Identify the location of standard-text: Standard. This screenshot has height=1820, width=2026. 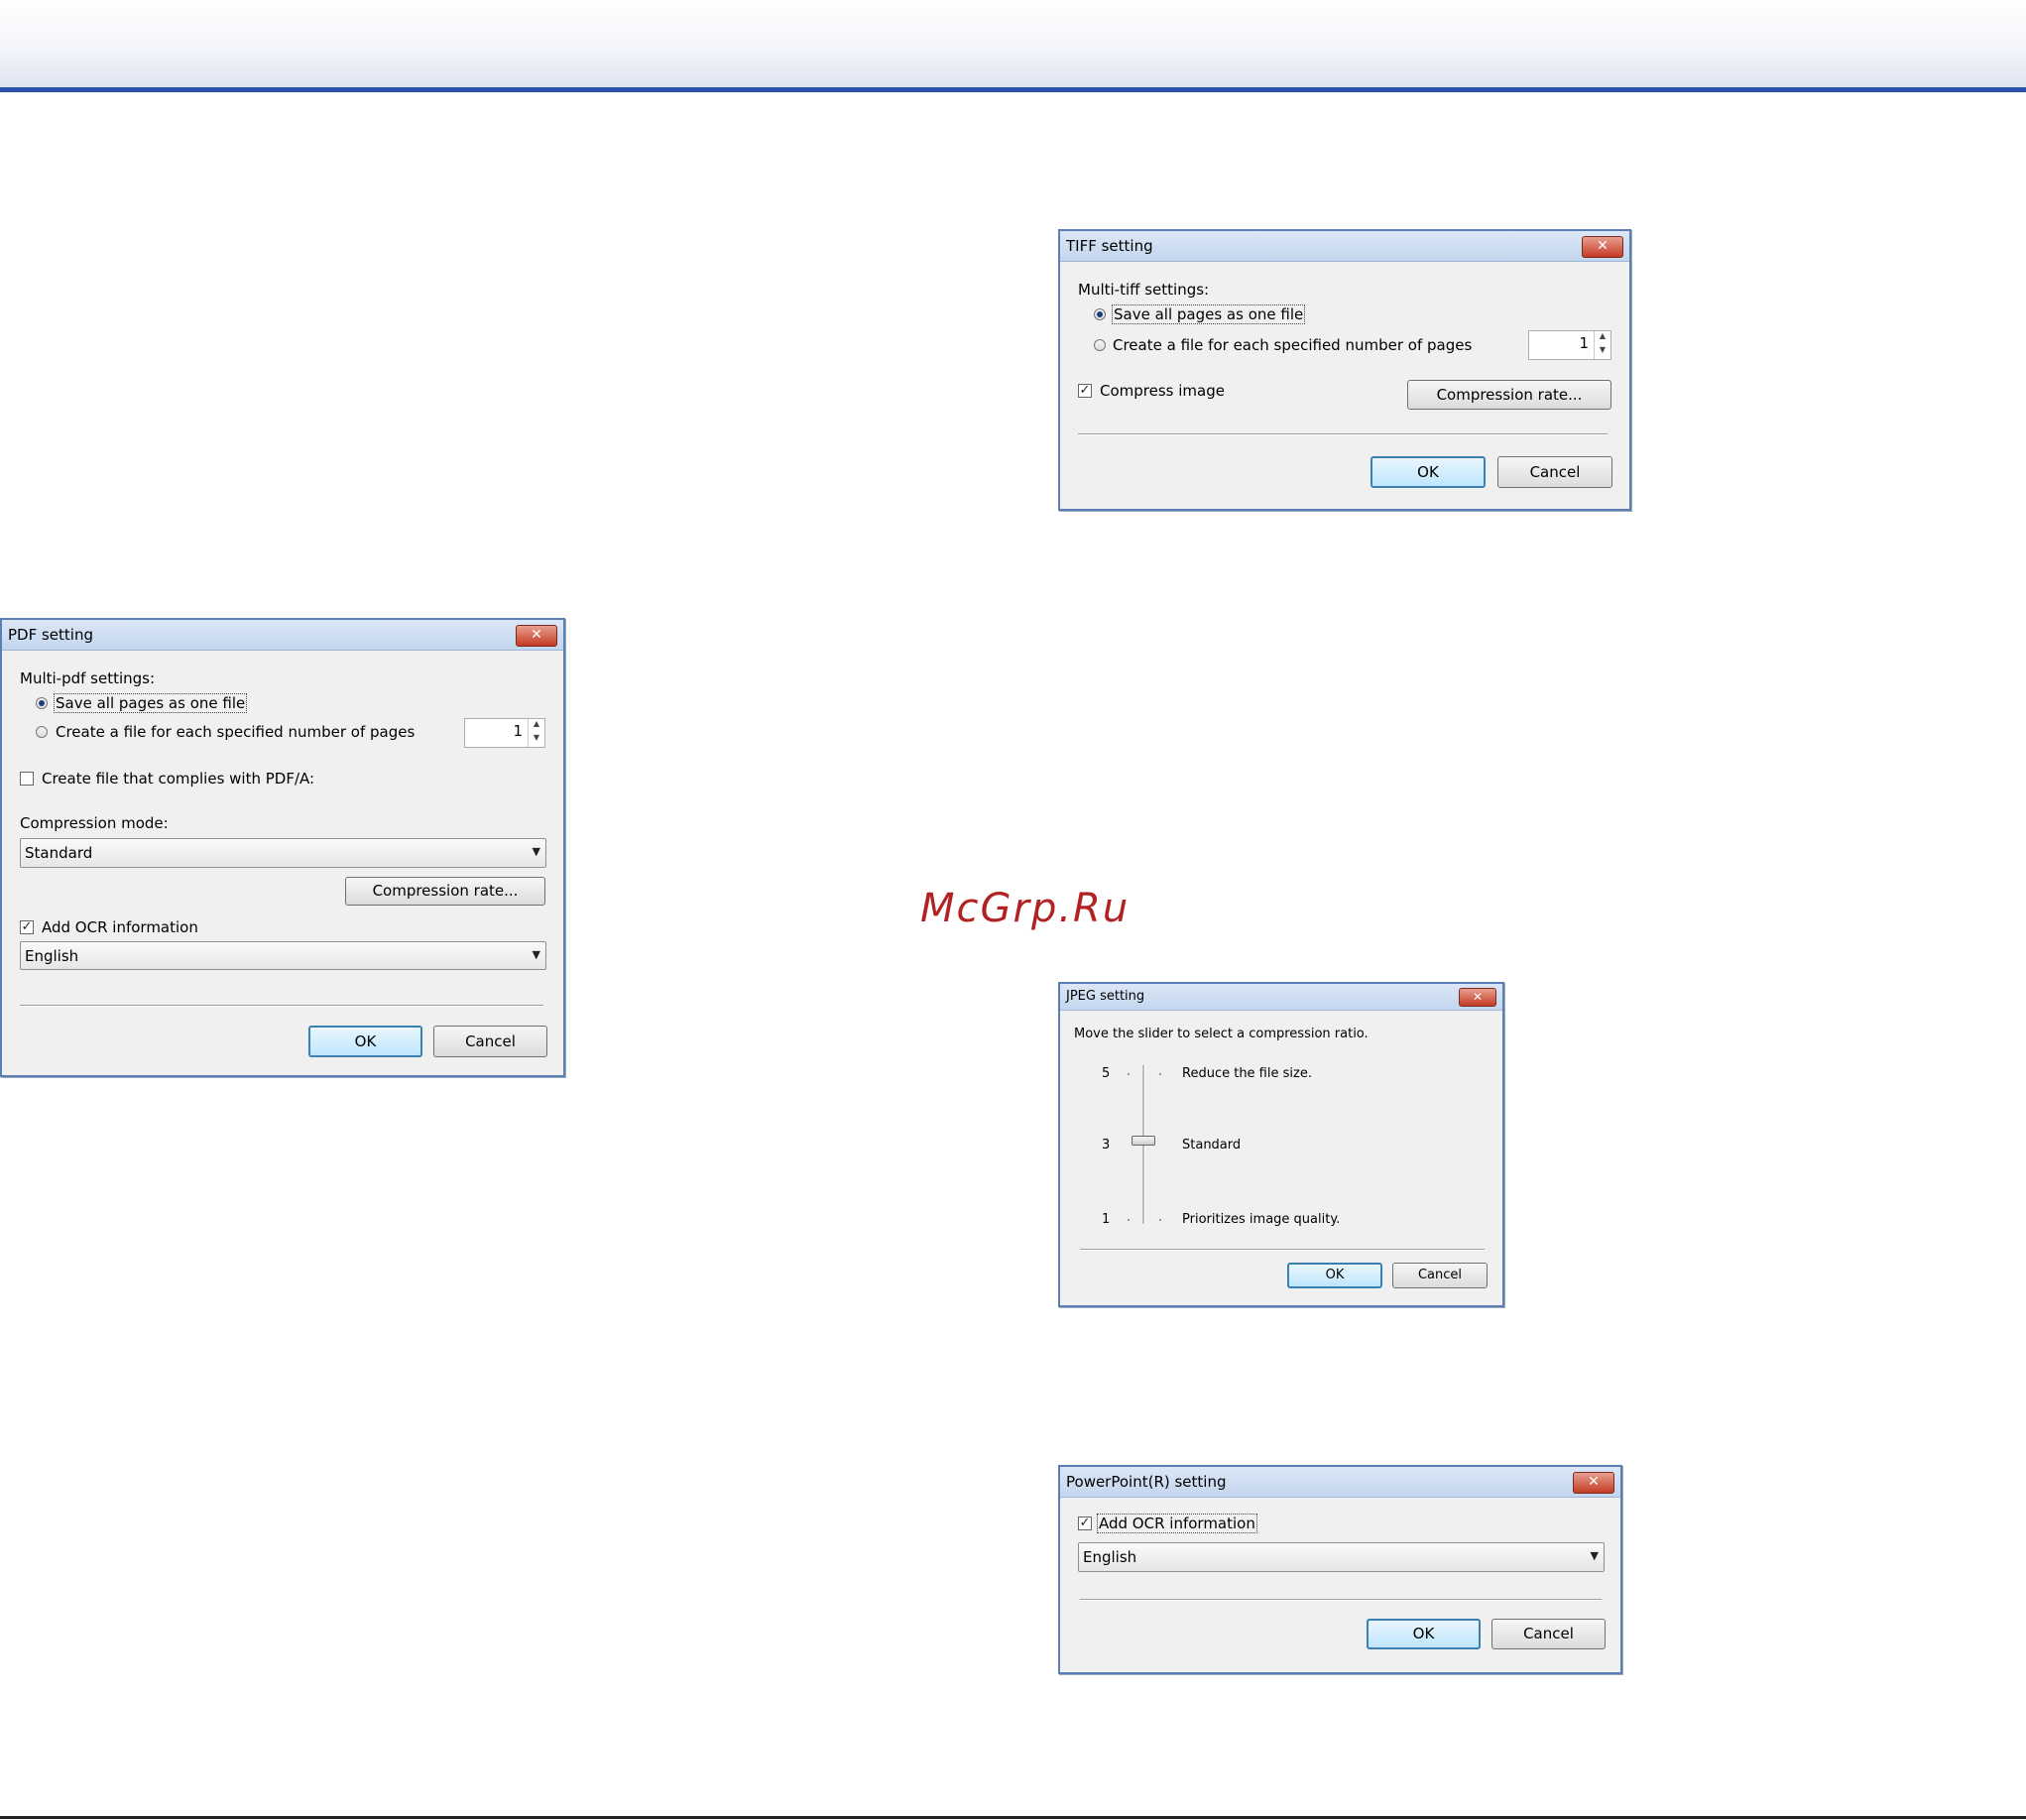
(1212, 1145).